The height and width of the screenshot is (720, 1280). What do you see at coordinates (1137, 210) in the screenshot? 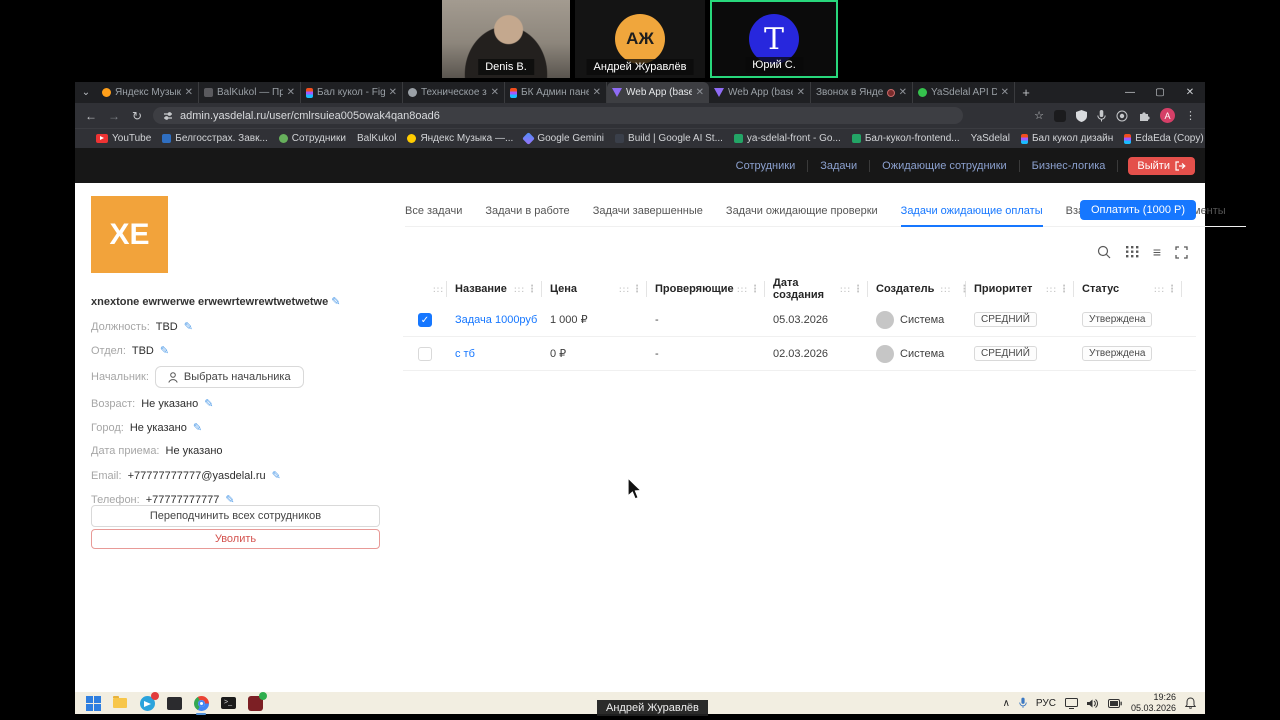
I see `pay-button: Оплатить (1000 Р)` at bounding box center [1137, 210].